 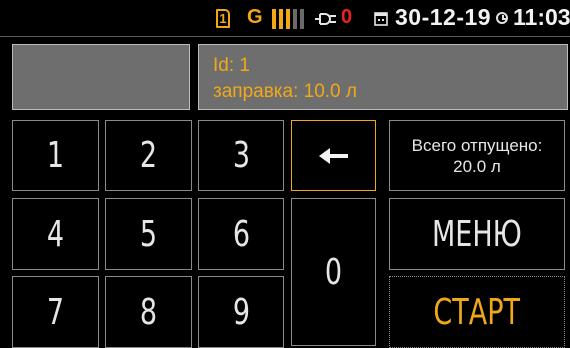 I want to click on menu-button: МЕНЮ, so click(x=477, y=234).